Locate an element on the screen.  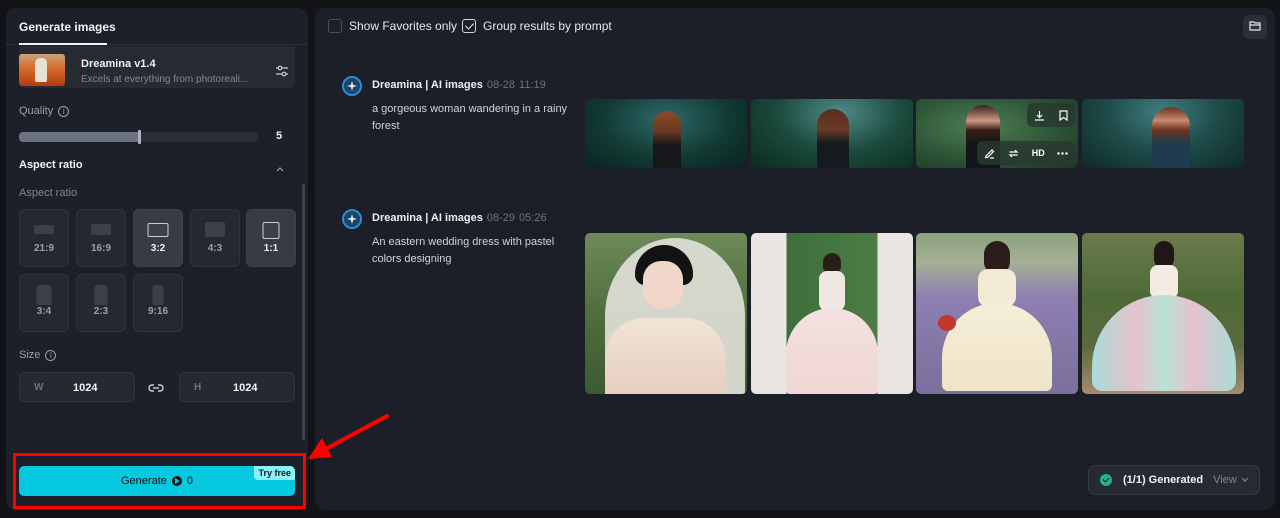
ratio-option-9-16: 9:16 is located at coordinates (158, 303).